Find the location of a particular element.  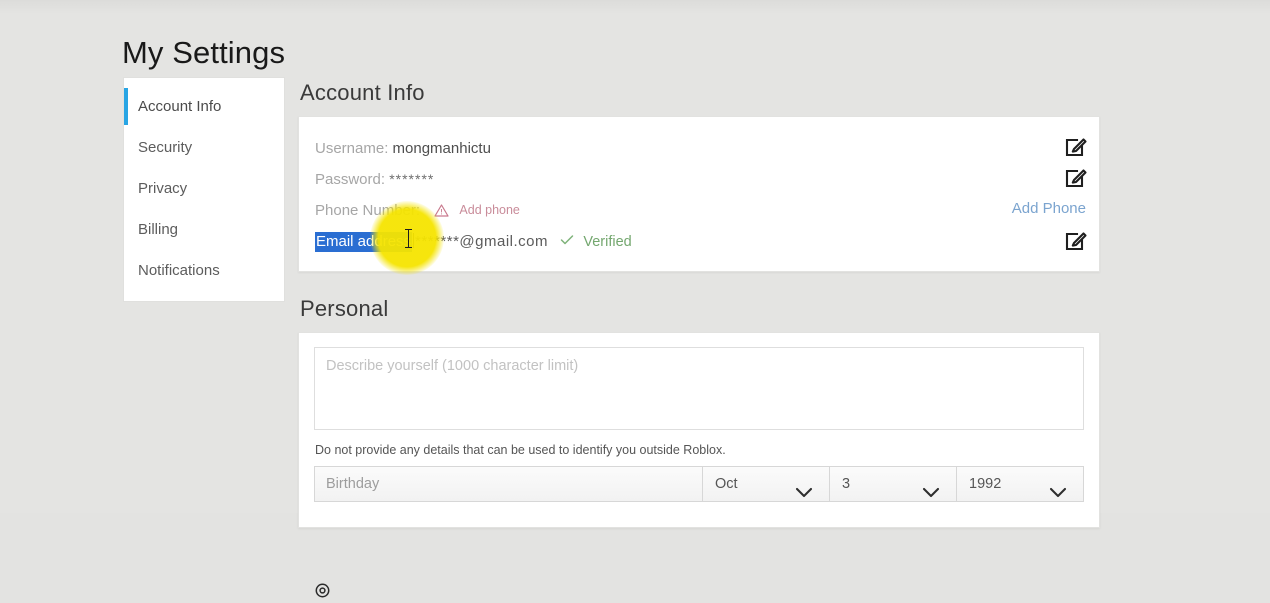

email-value: *******@gmail.com is located at coordinates (481, 241).